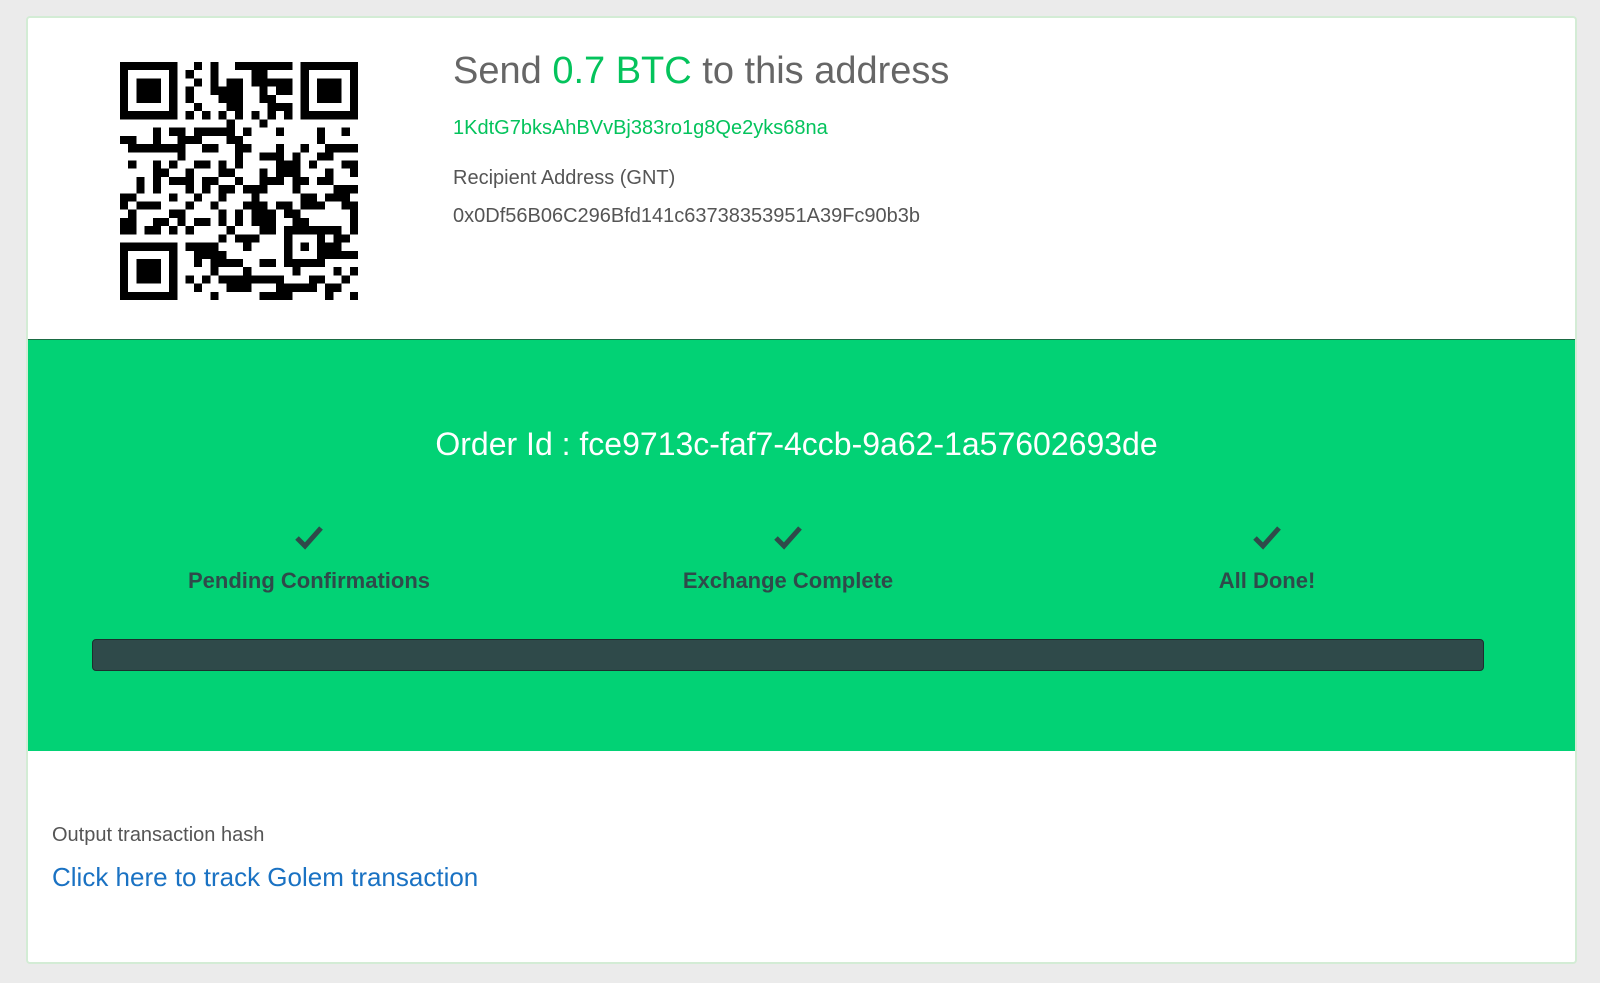  What do you see at coordinates (309, 559) in the screenshot?
I see `step-pending-confirmations: Pending Confirmations` at bounding box center [309, 559].